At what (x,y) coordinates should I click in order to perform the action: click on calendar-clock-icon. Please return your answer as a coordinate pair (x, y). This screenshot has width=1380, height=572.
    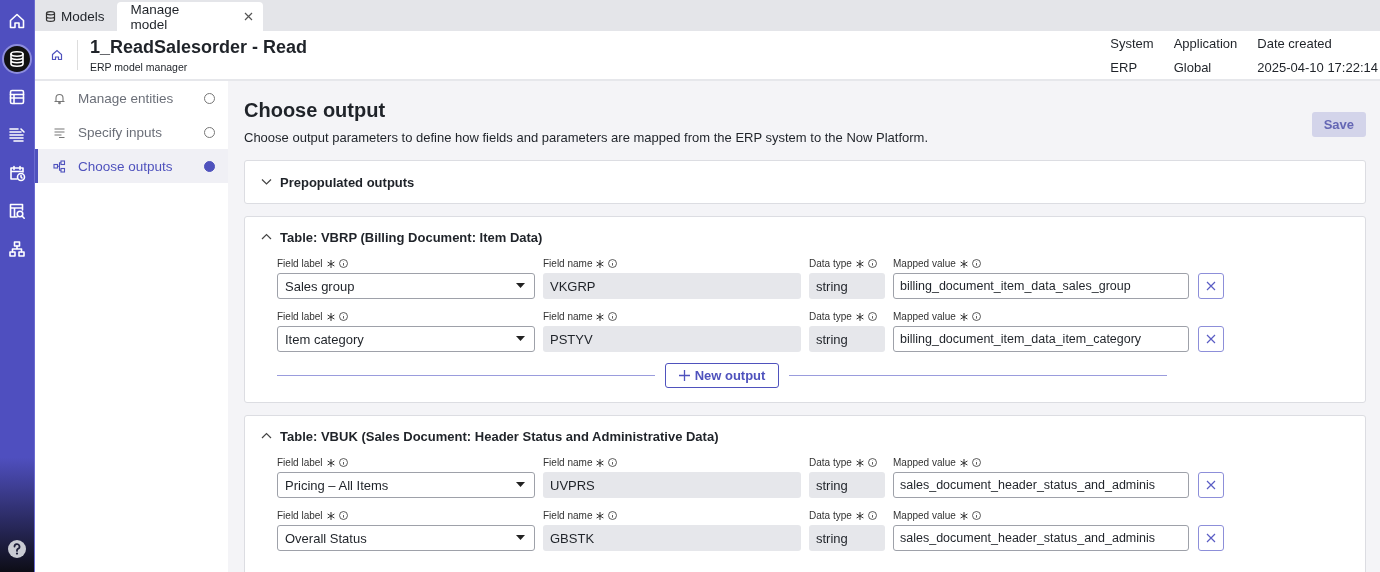
    Looking at the image, I should click on (17, 173).